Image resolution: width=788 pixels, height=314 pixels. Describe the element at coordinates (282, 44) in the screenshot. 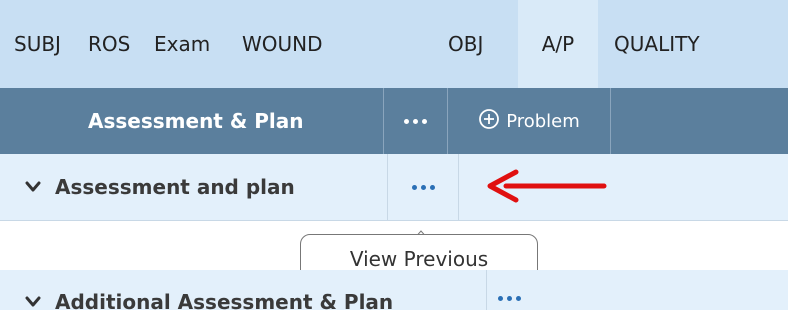

I see `tab-wound: WOUND` at that location.